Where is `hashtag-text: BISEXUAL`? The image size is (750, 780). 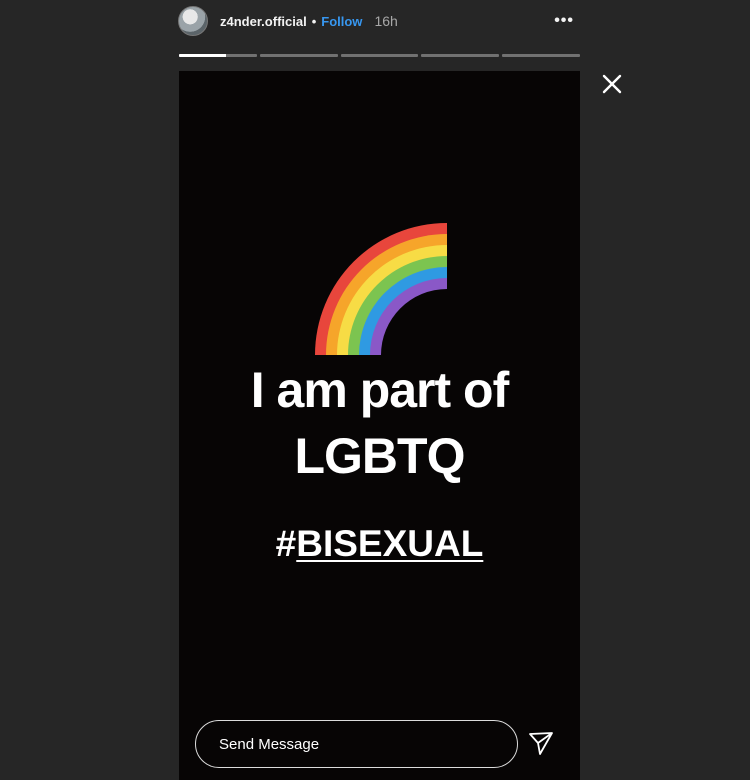 hashtag-text: BISEXUAL is located at coordinates (390, 543).